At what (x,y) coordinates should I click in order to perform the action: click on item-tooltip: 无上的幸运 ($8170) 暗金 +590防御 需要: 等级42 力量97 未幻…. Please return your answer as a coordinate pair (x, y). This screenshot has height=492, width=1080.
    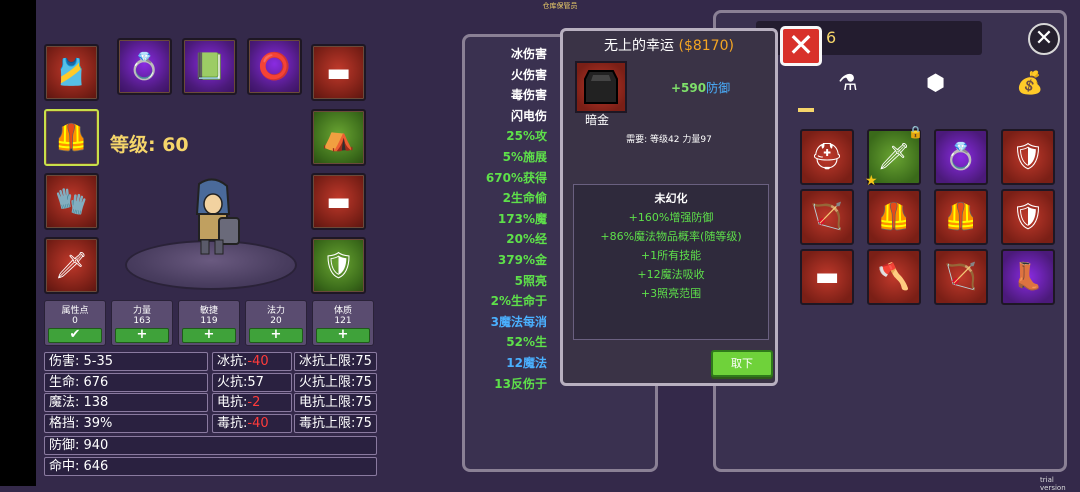
    Looking at the image, I should click on (669, 207).